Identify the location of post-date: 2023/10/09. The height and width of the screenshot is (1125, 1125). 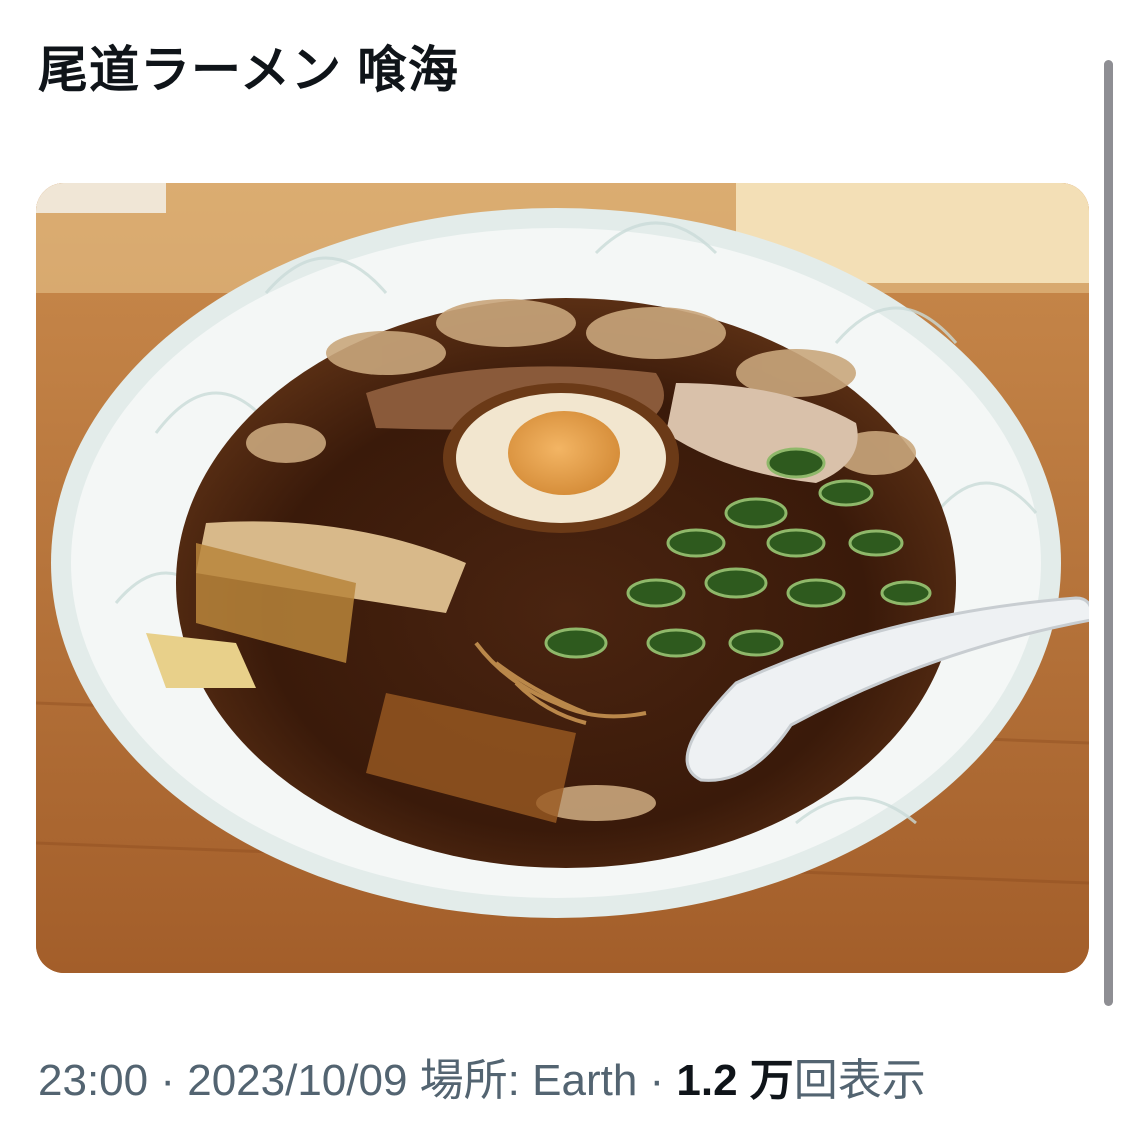
(297, 1080).